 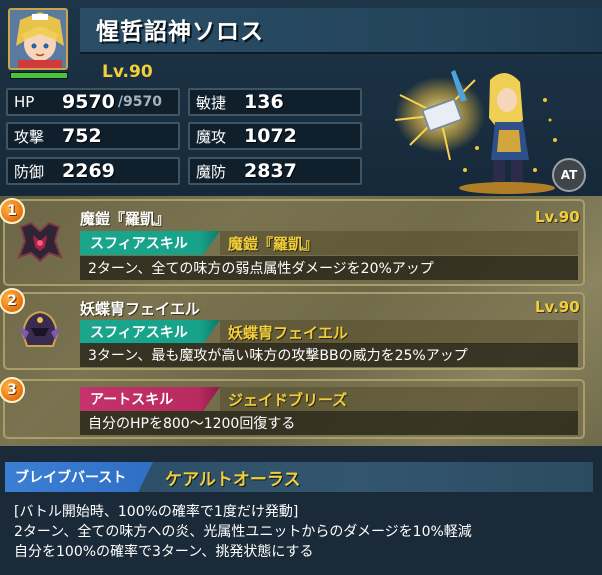 What do you see at coordinates (399, 399) in the screenshot?
I see `art-skill-name: ジェイドブリーズ` at bounding box center [399, 399].